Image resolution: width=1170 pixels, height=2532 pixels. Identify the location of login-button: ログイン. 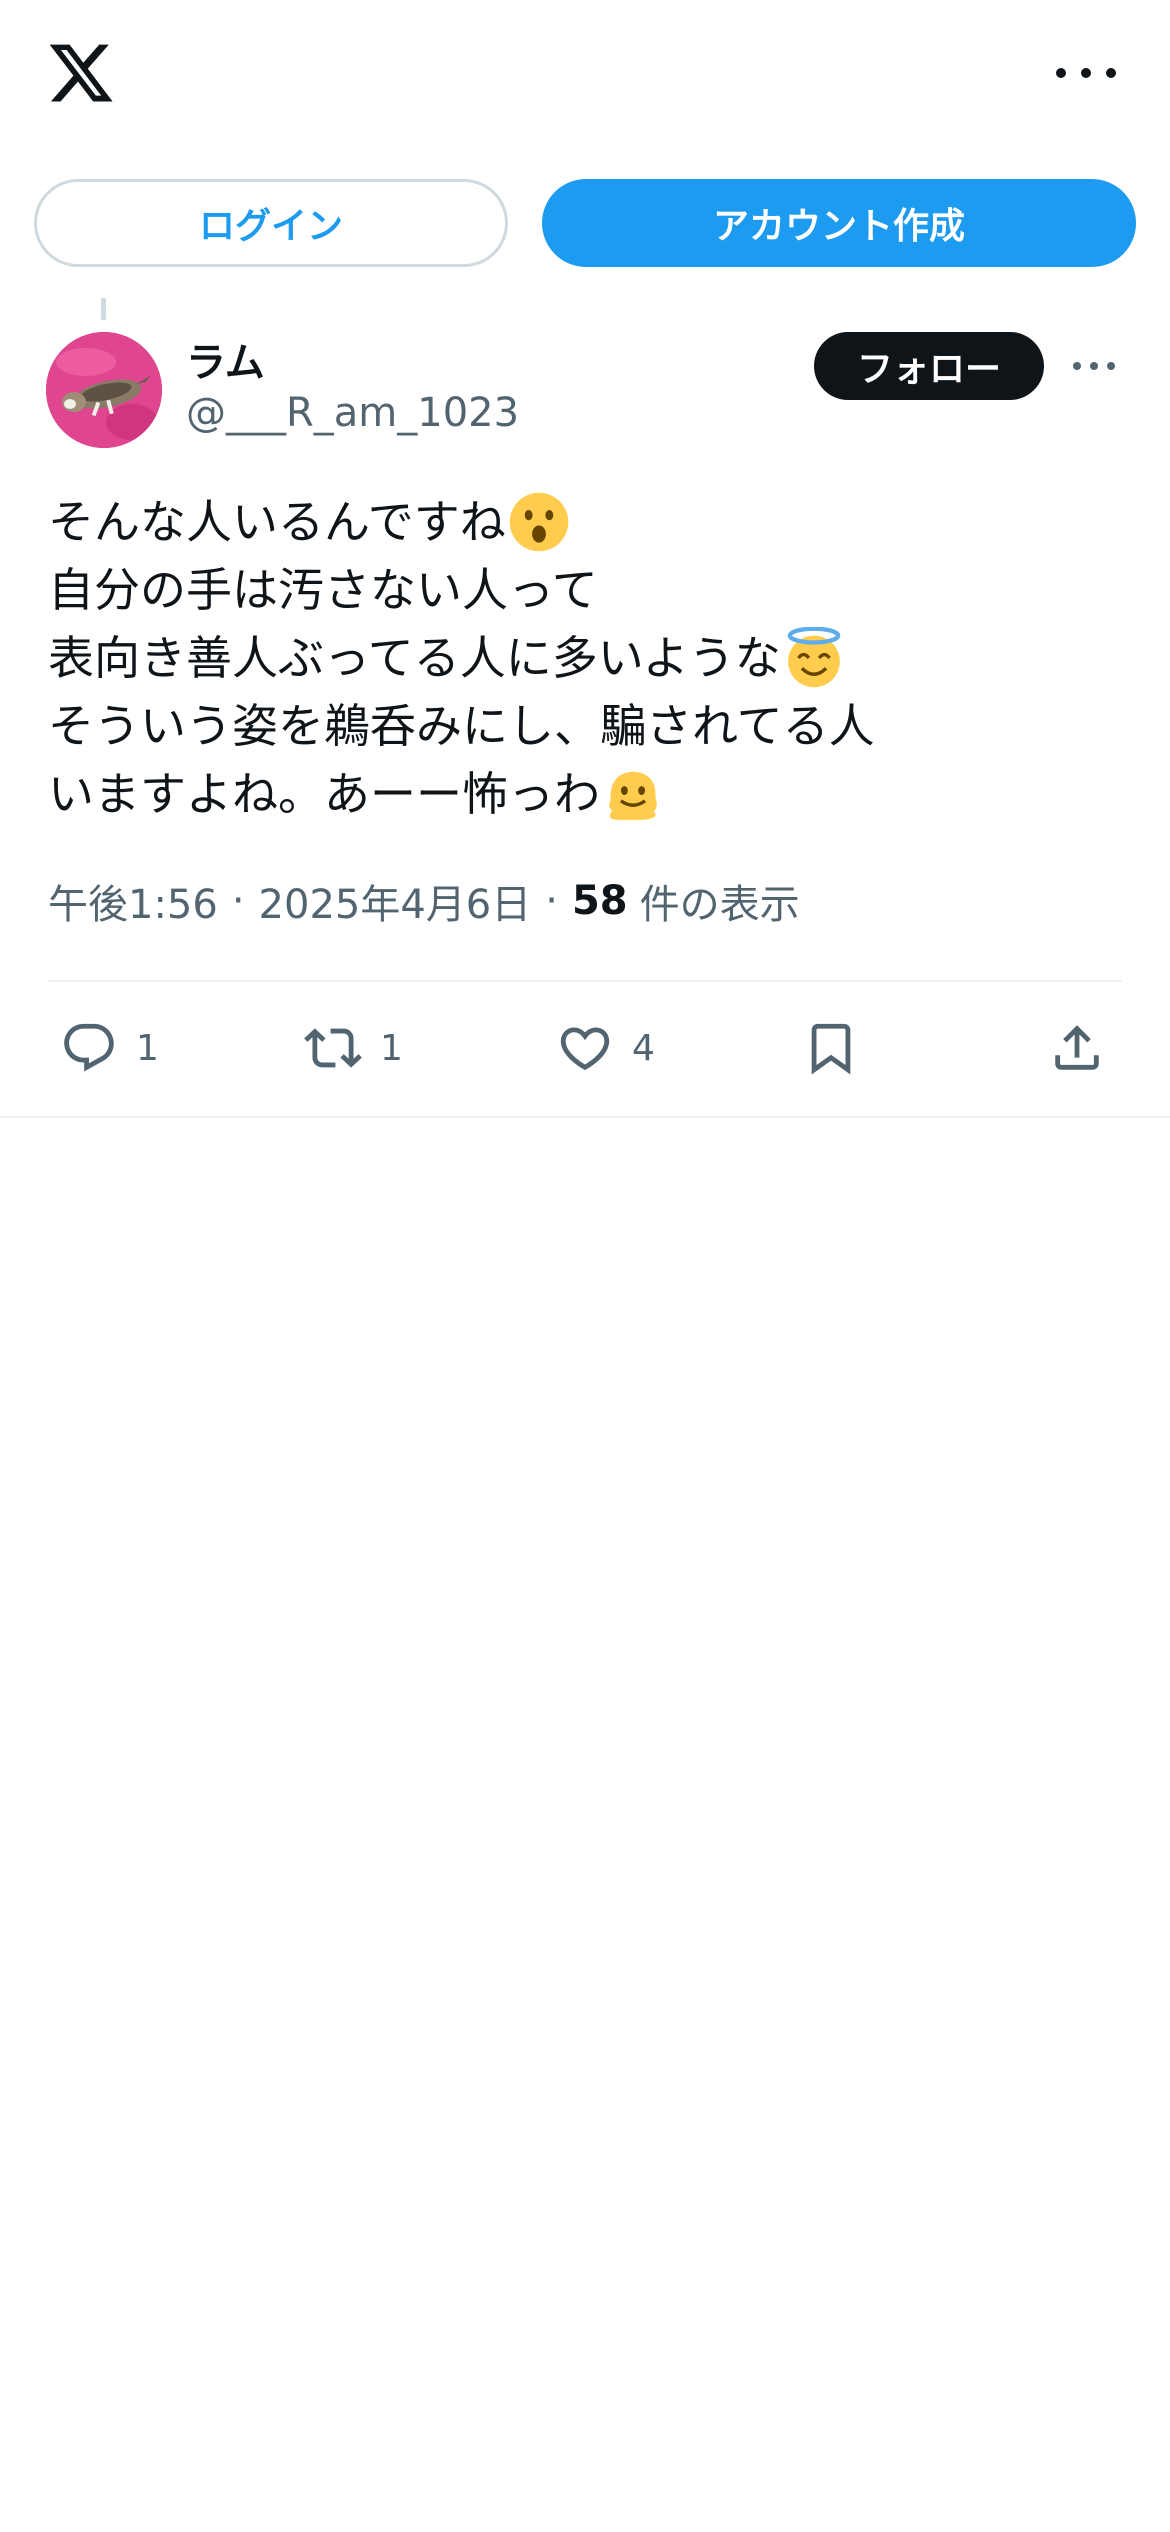
(271, 223).